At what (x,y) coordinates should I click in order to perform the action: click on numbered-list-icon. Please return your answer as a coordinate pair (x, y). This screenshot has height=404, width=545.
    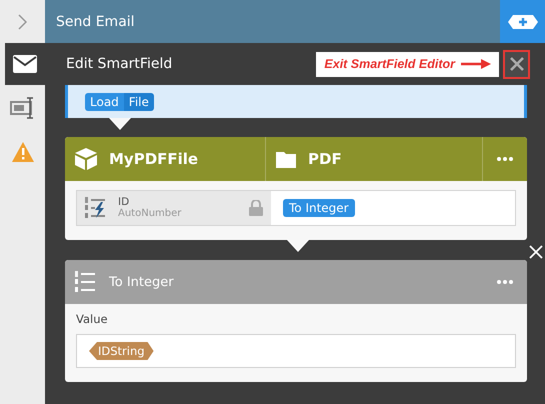
    Looking at the image, I should click on (86, 282).